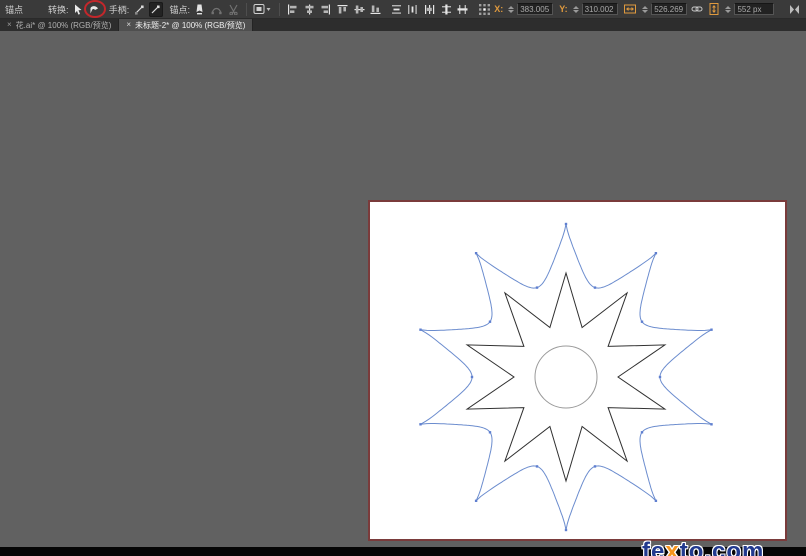 Image resolution: width=806 pixels, height=556 pixels. I want to click on distribute-right-button, so click(463, 9).